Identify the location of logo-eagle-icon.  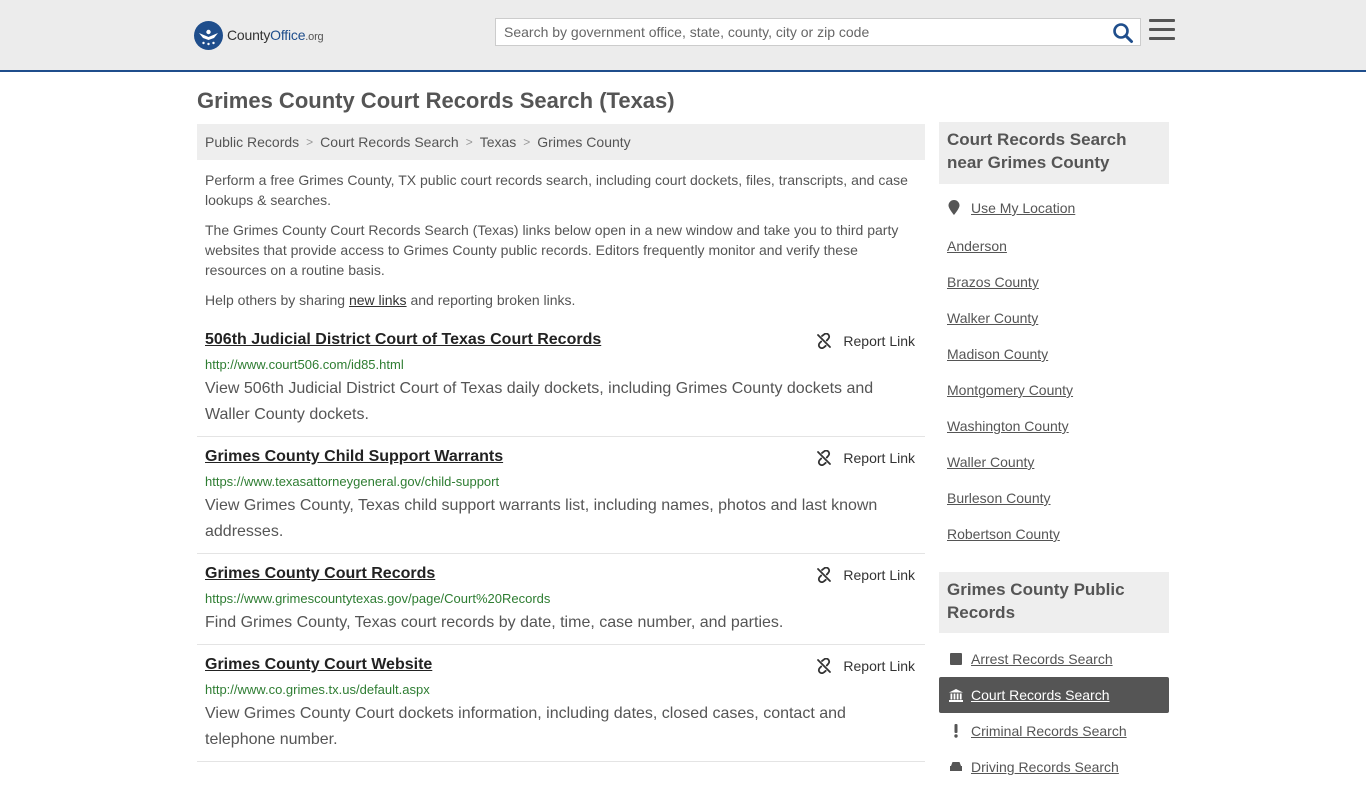
(208, 35).